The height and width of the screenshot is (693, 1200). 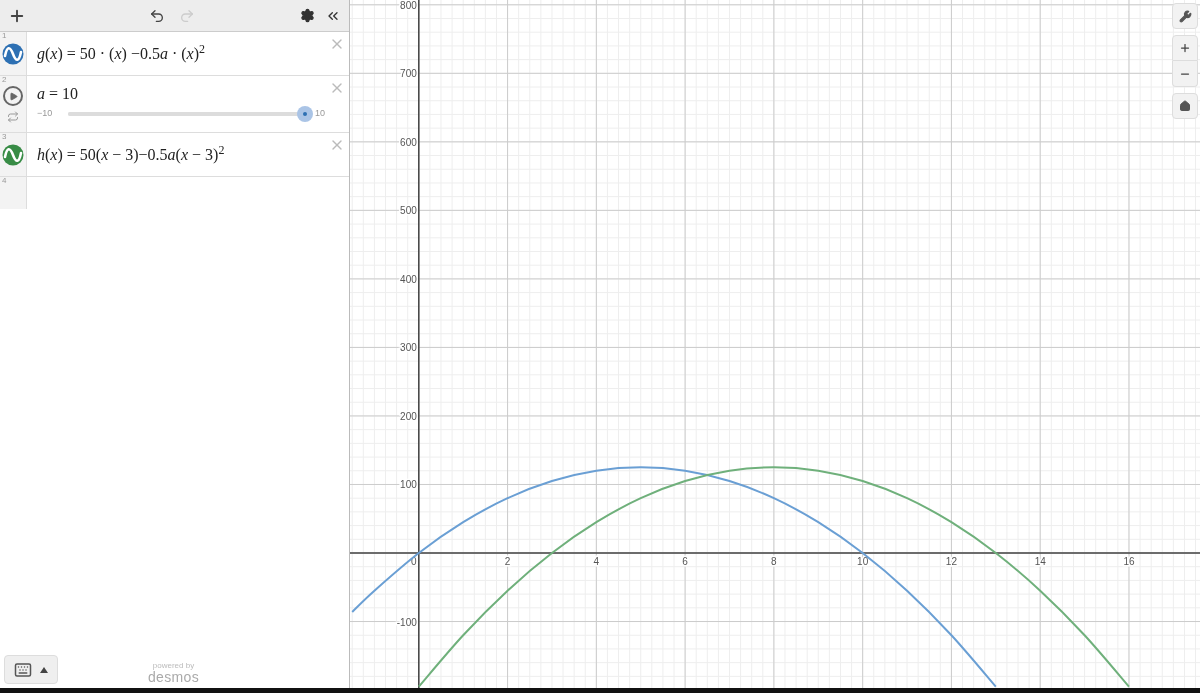 I want to click on line-number: 2, so click(x=4, y=80).